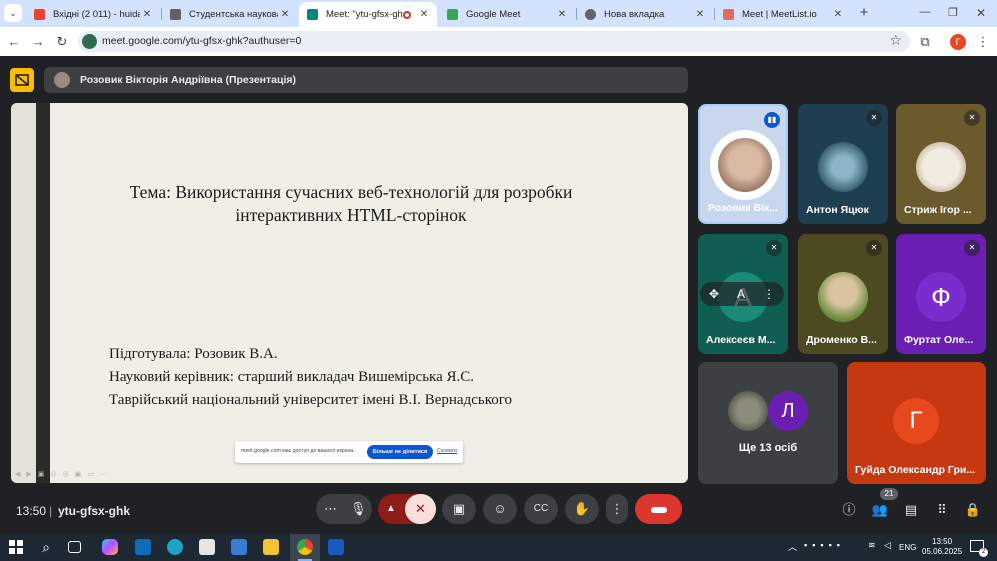 The width and height of the screenshot is (997, 561). I want to click on meeting-info-icon: ⓘ, so click(849, 510).